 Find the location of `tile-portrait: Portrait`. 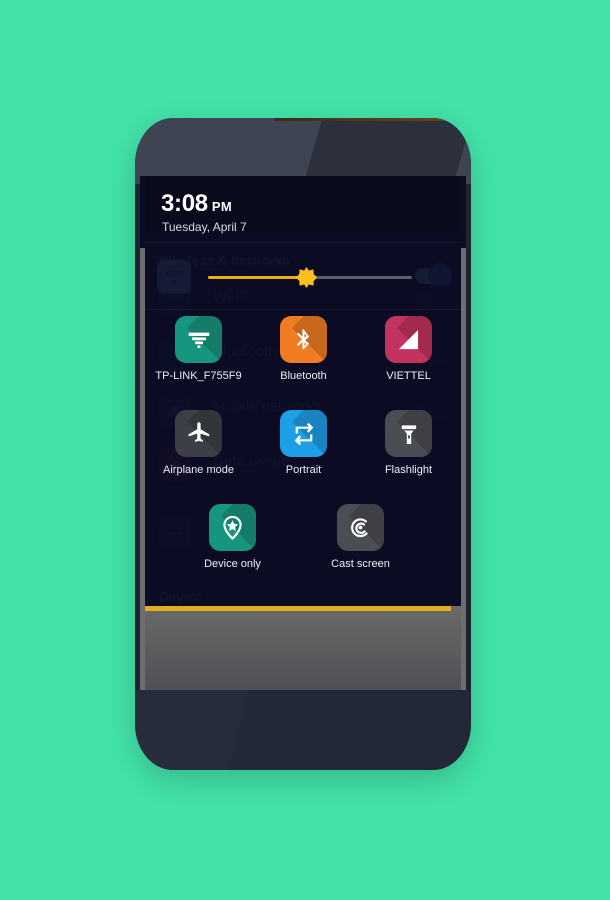

tile-portrait: Portrait is located at coordinates (303, 443).